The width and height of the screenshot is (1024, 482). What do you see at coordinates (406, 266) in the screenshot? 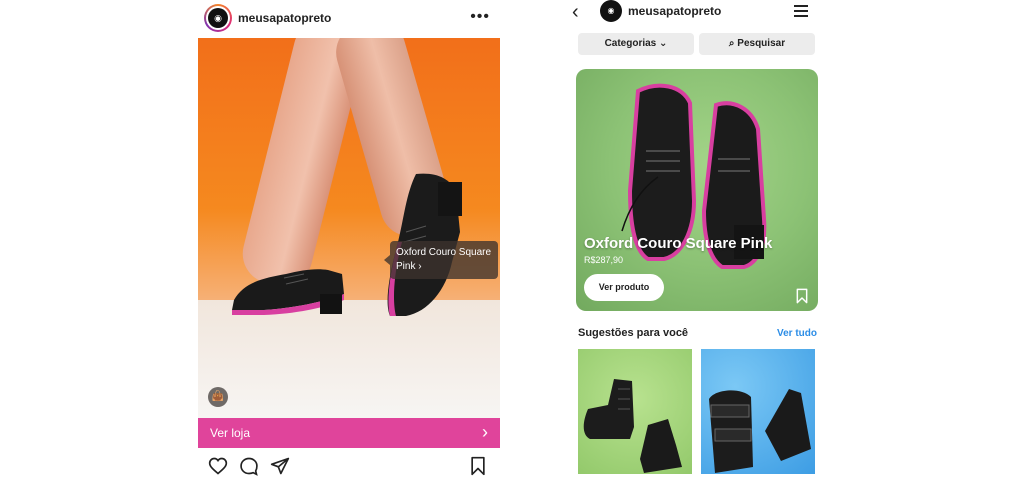
I see `product-tag-name-line2: Pink` at bounding box center [406, 266].